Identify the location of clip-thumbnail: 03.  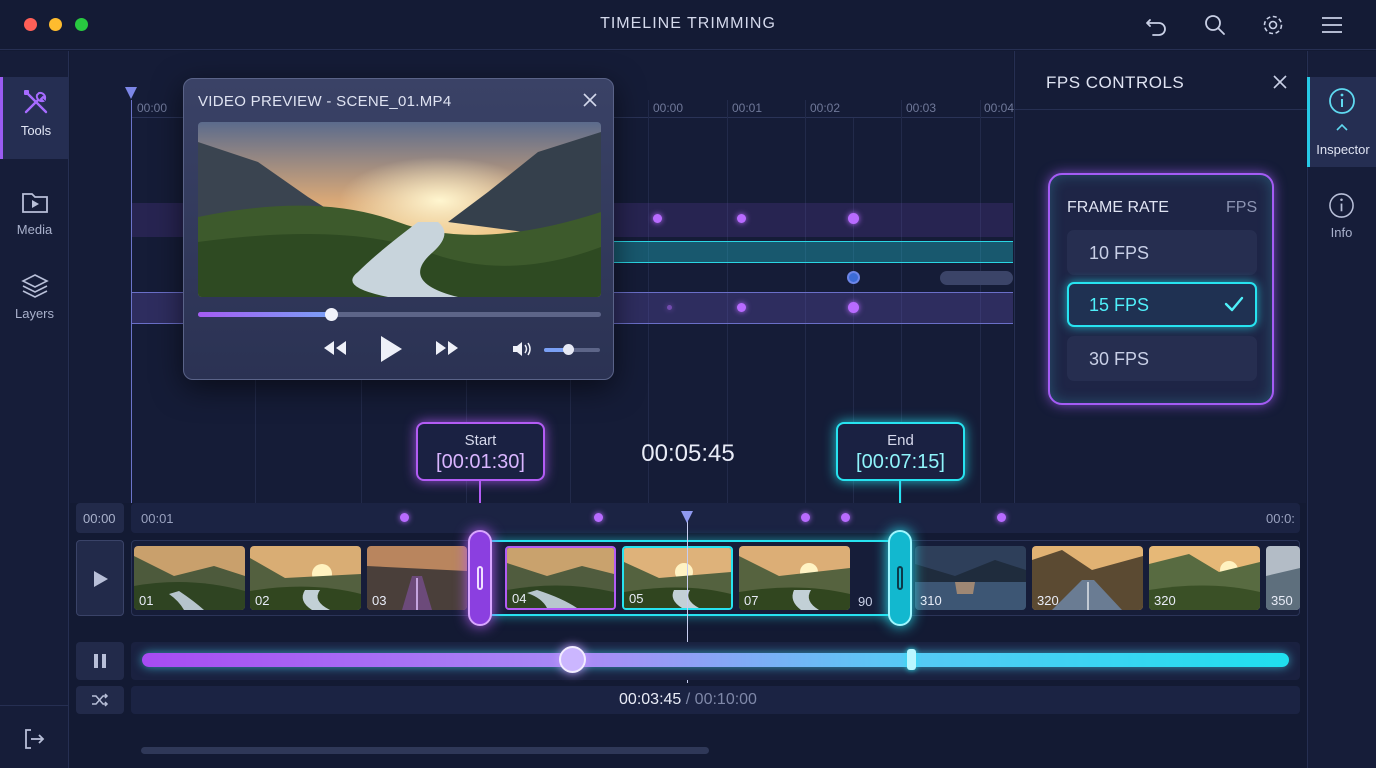
(417, 578).